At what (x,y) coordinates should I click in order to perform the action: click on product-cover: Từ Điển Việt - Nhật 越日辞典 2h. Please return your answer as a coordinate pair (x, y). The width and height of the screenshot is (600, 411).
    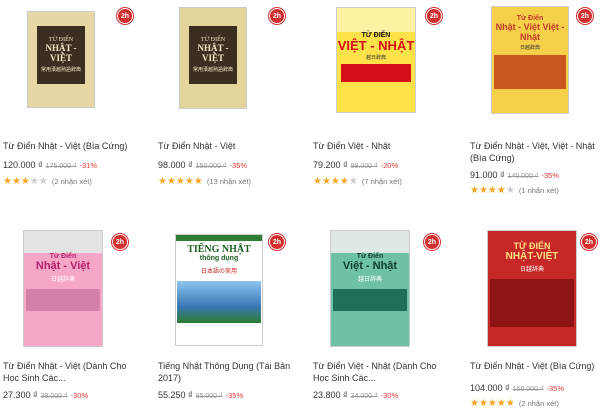
    Looking at the image, I should click on (382, 284).